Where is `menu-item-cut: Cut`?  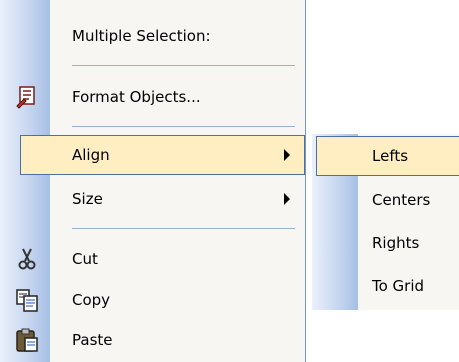
menu-item-cut: Cut is located at coordinates (152, 259).